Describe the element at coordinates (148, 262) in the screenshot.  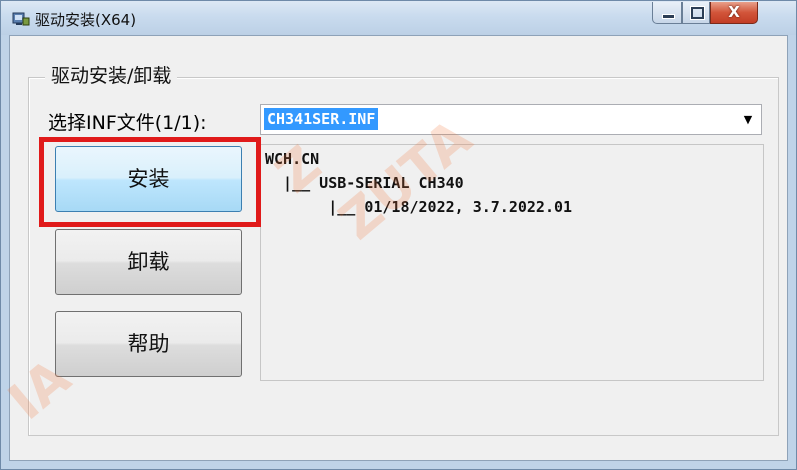
I see `uninstall-button: 卸载` at that location.